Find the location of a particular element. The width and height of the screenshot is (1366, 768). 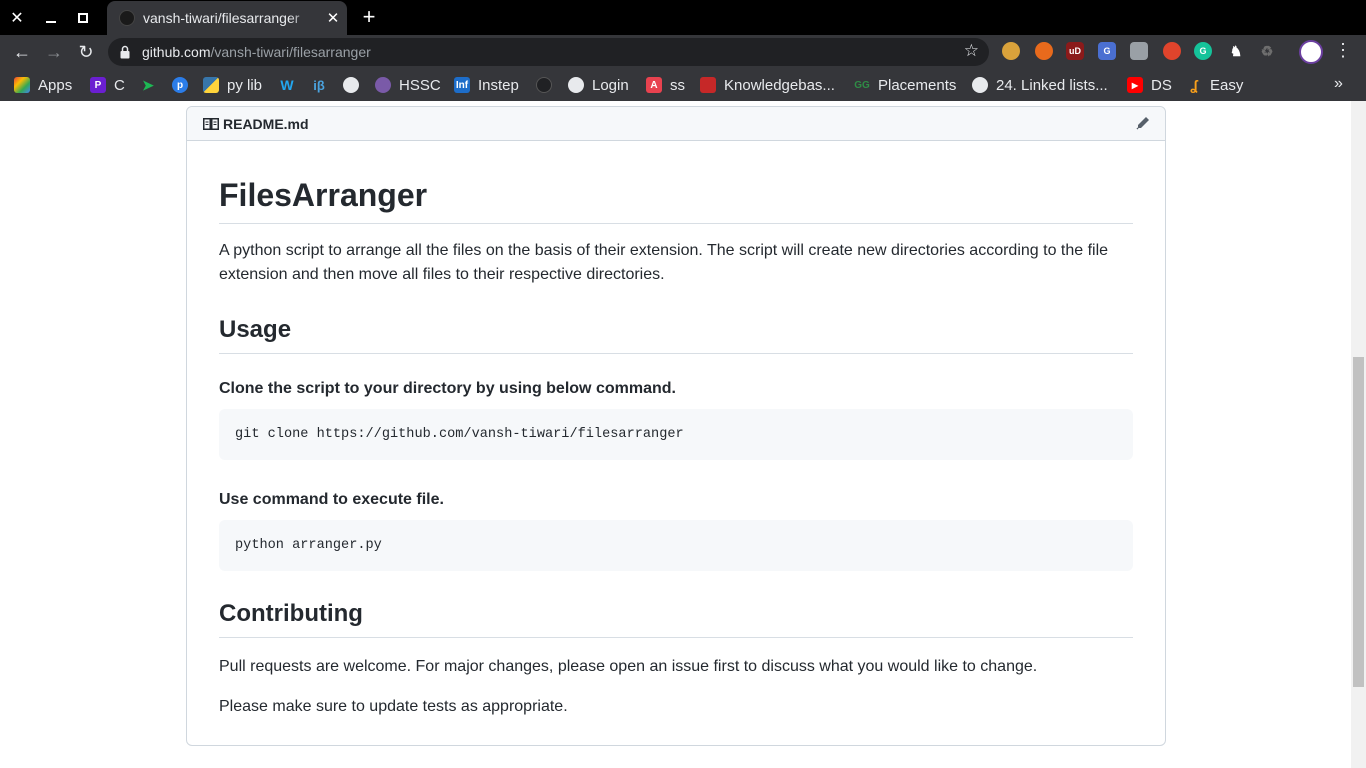

forward-button: → is located at coordinates (54, 52).